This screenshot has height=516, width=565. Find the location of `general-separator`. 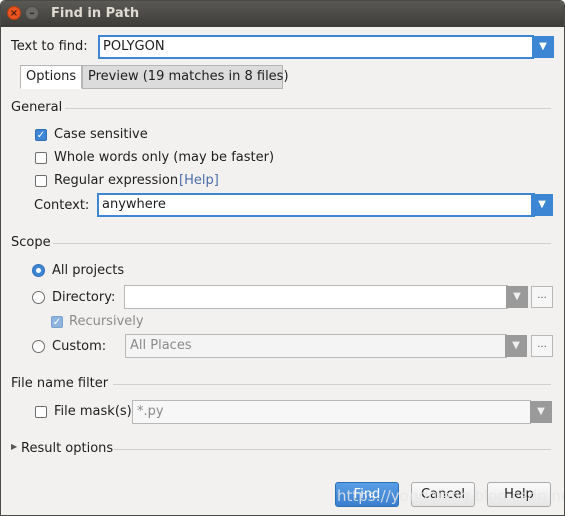

general-separator is located at coordinates (308, 108).